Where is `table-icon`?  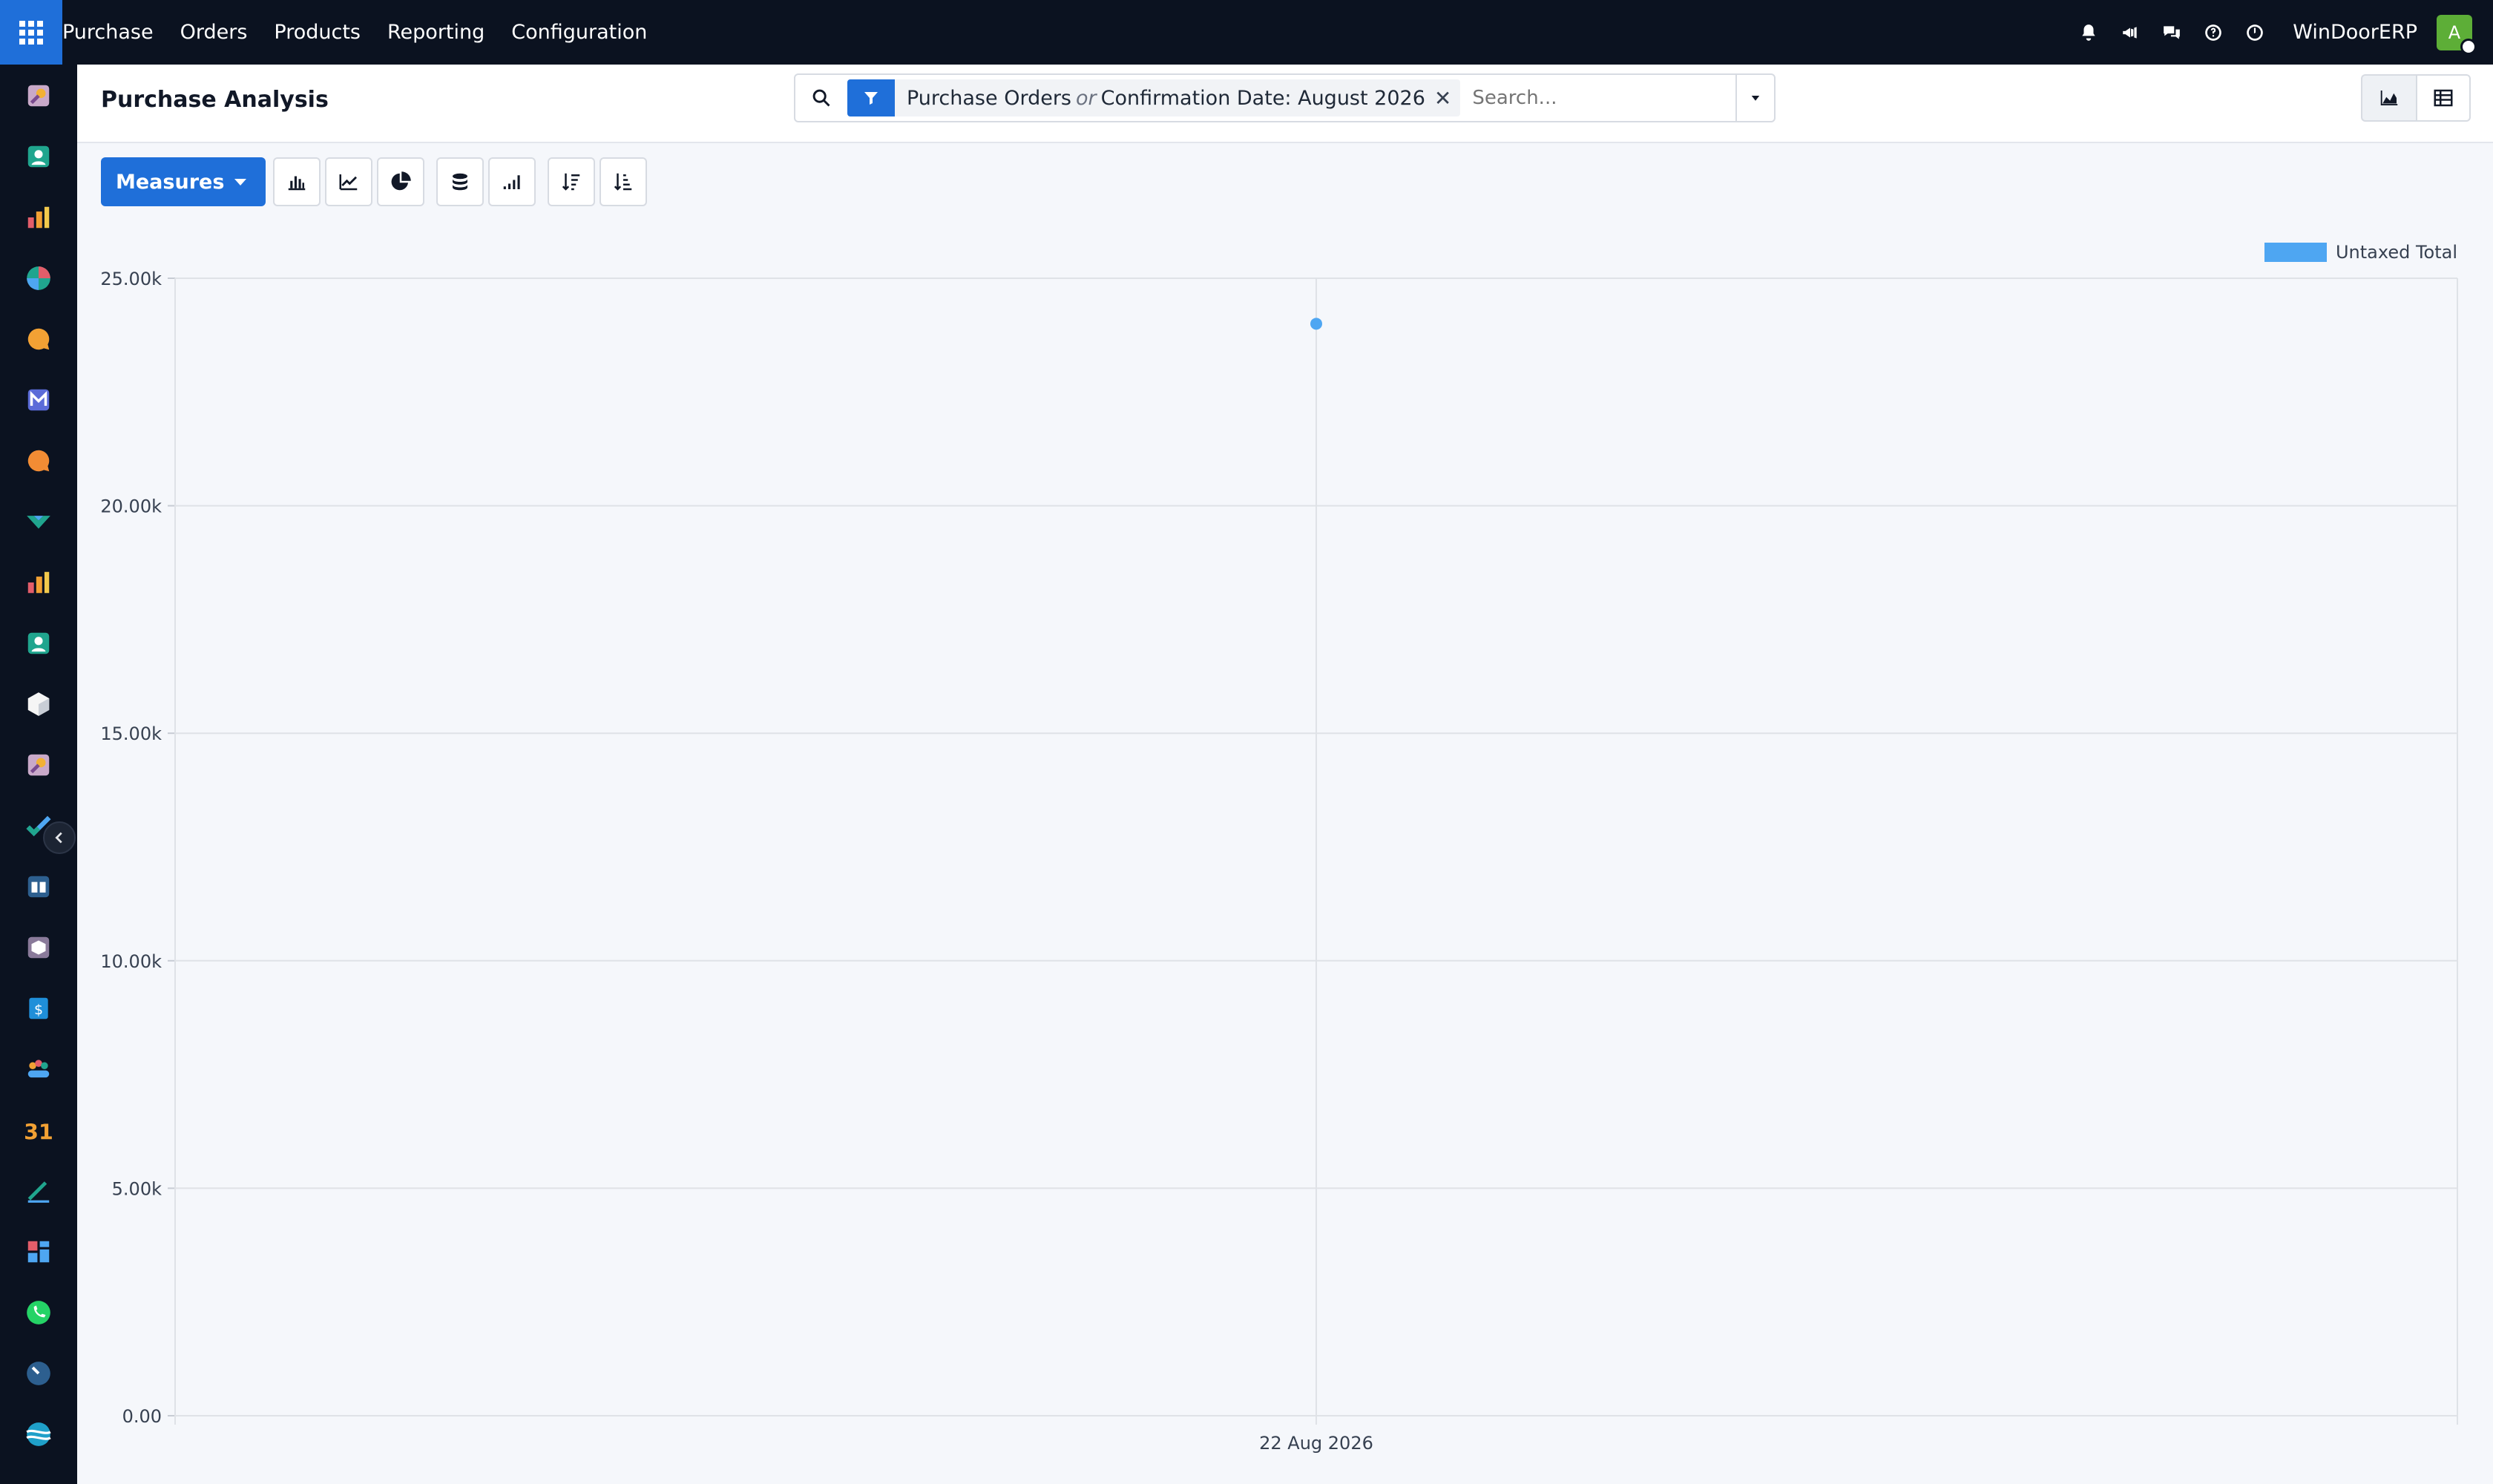 table-icon is located at coordinates (2443, 98).